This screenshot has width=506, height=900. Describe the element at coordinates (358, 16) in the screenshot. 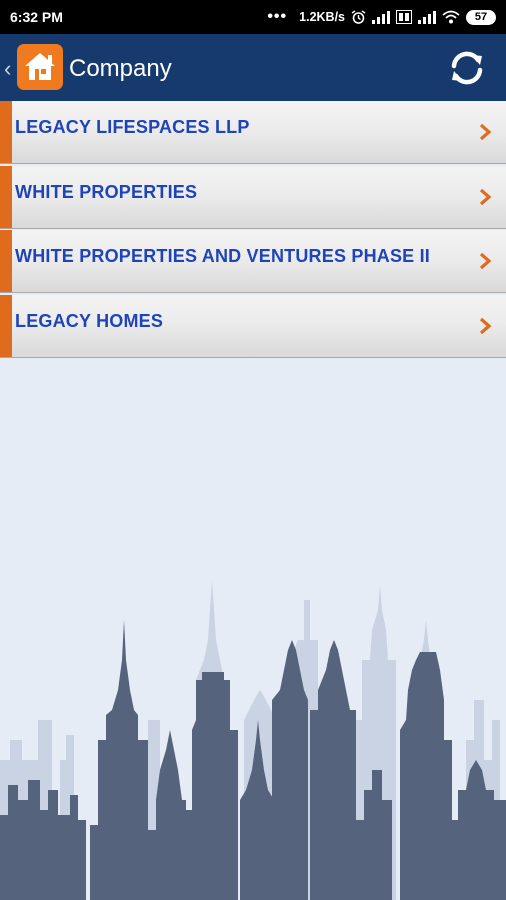

I see `alarm-icon` at that location.